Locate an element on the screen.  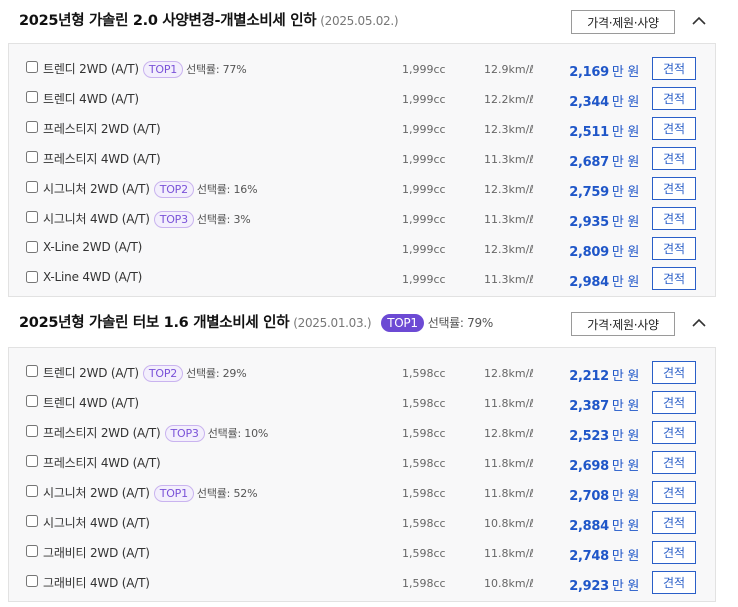
section-date: (2025.05.02.) is located at coordinates (359, 21).